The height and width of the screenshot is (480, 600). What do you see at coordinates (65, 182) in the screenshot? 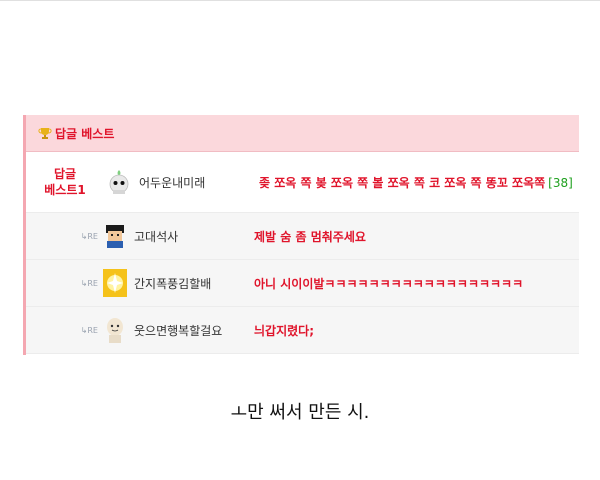
I see `best-rank-label: 답글 베스트1` at bounding box center [65, 182].